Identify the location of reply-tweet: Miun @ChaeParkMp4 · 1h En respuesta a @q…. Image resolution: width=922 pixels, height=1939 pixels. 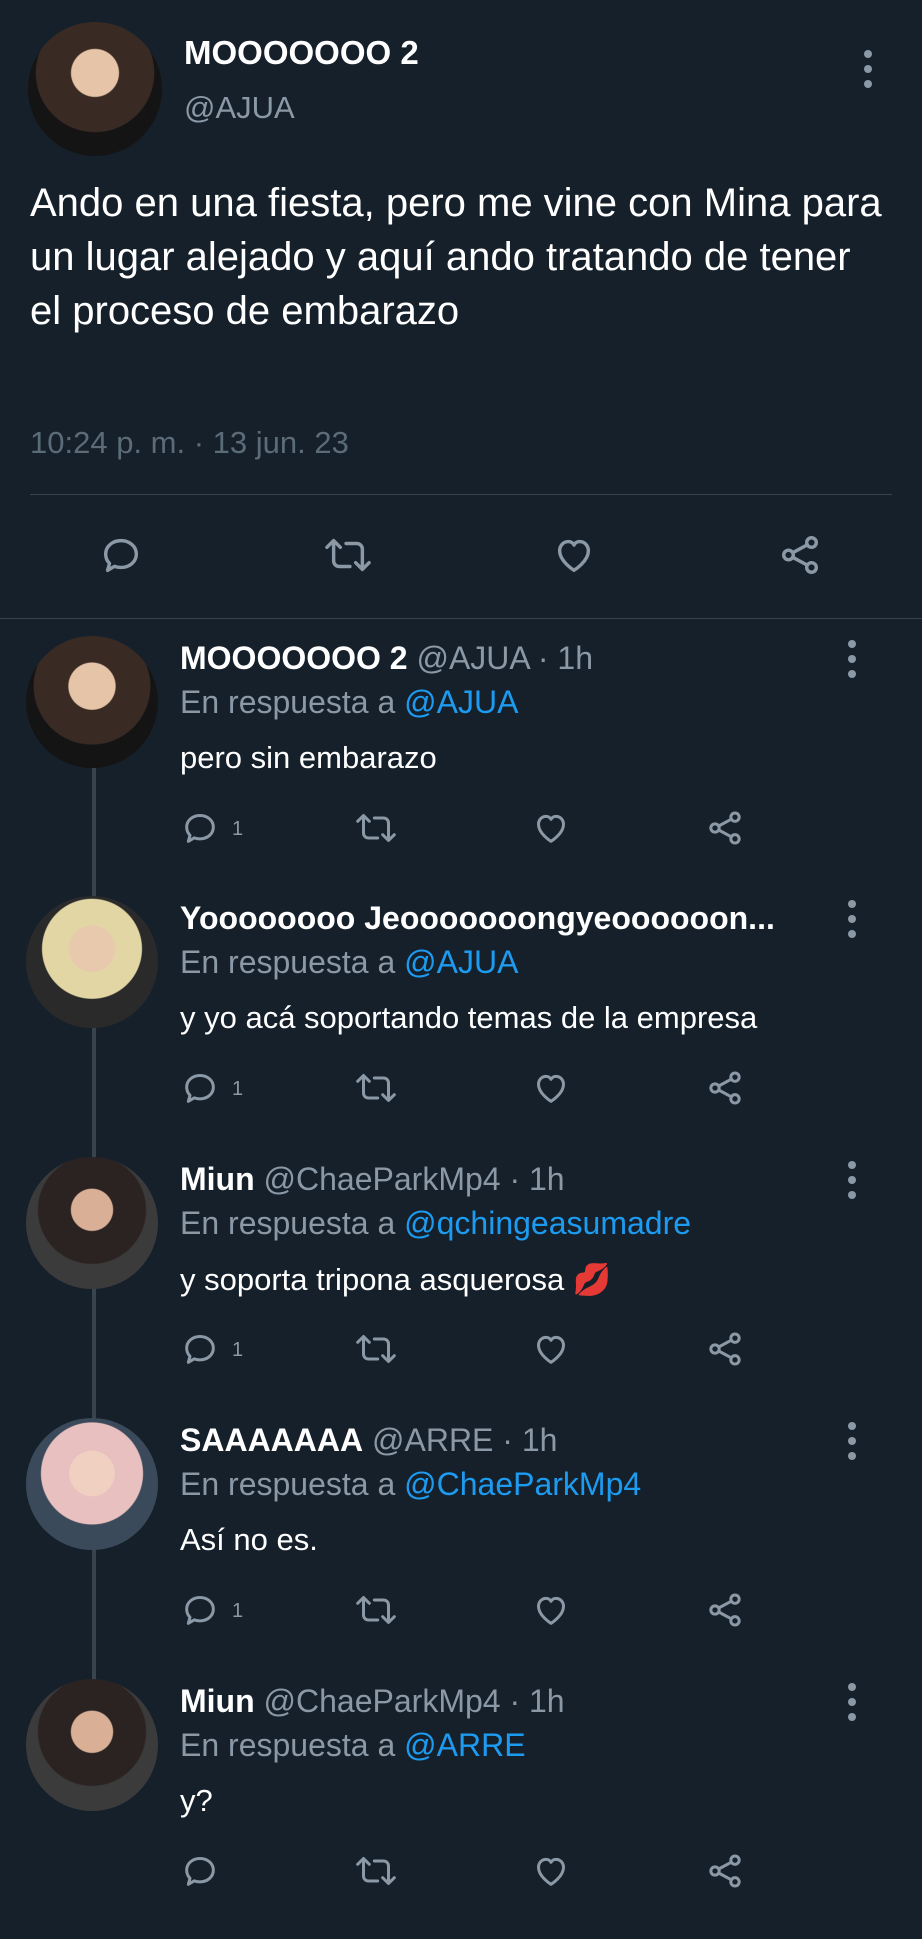
(461, 1287).